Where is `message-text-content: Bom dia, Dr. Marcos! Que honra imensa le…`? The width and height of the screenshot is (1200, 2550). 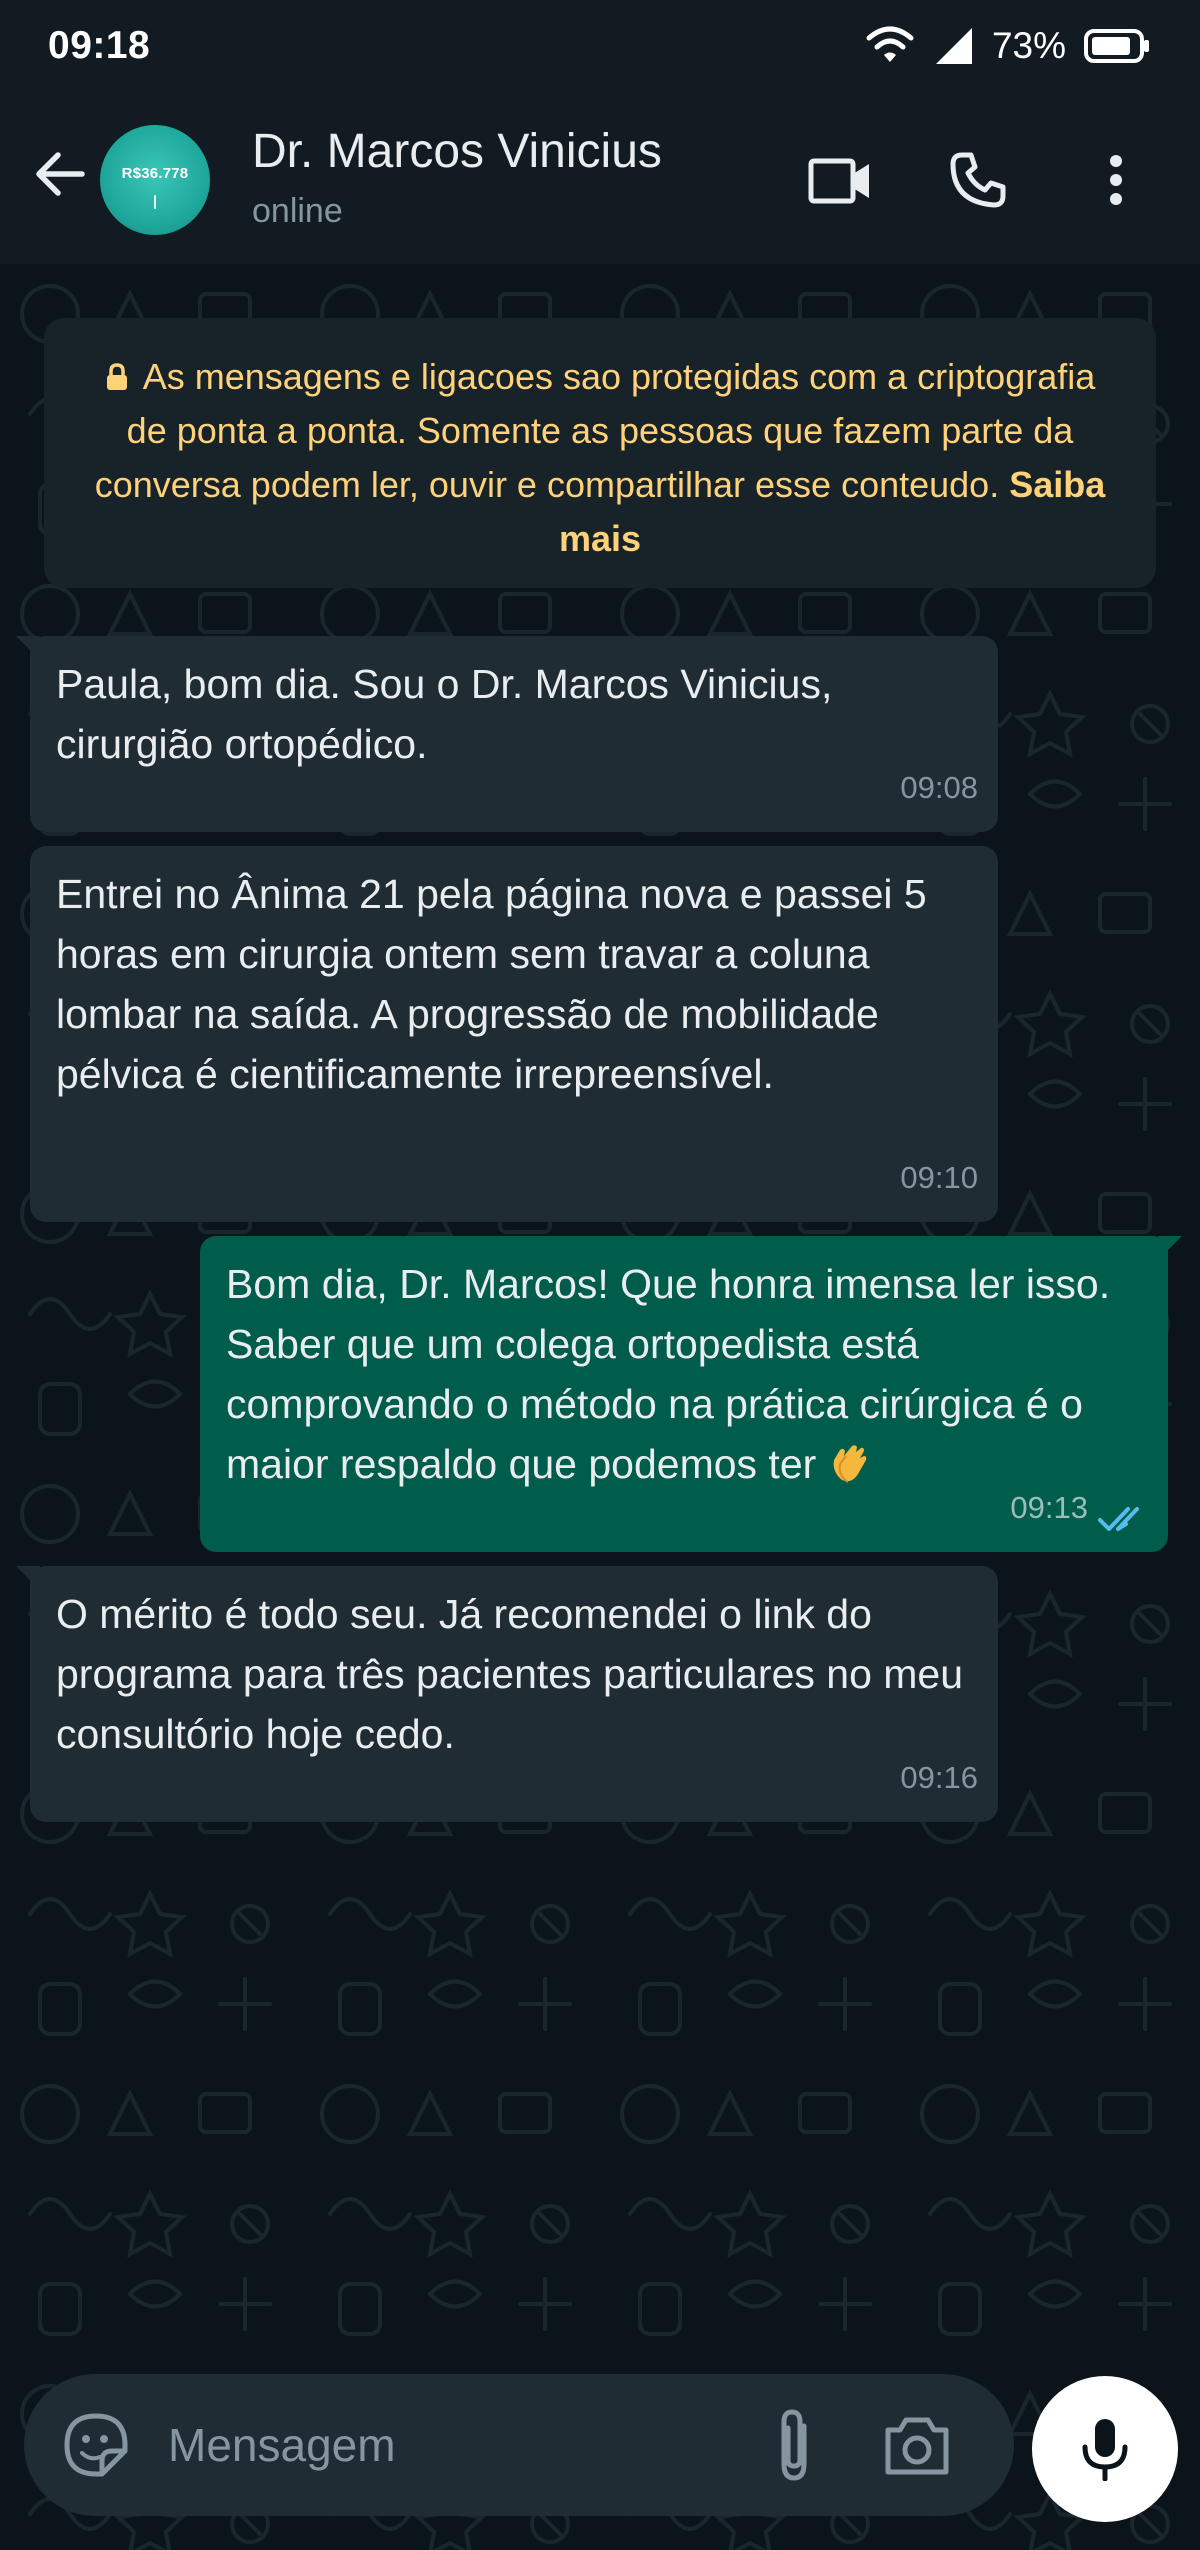
message-text-content: Bom dia, Dr. Marcos! Que honra imensa le… is located at coordinates (668, 1374).